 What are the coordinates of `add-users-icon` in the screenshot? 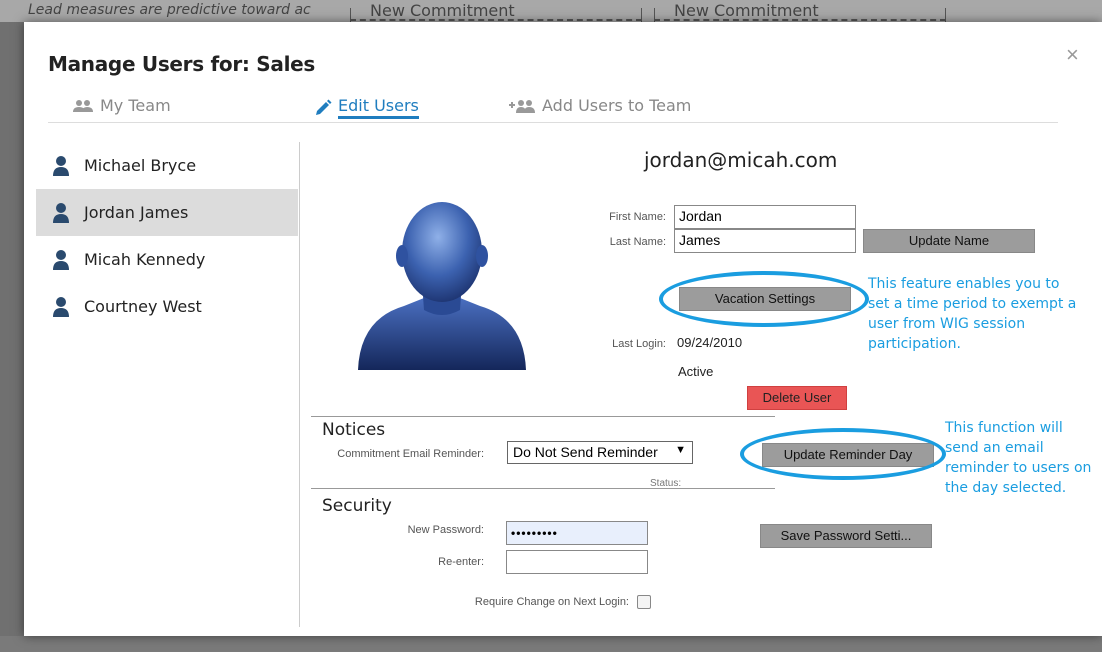 It's located at (521, 106).